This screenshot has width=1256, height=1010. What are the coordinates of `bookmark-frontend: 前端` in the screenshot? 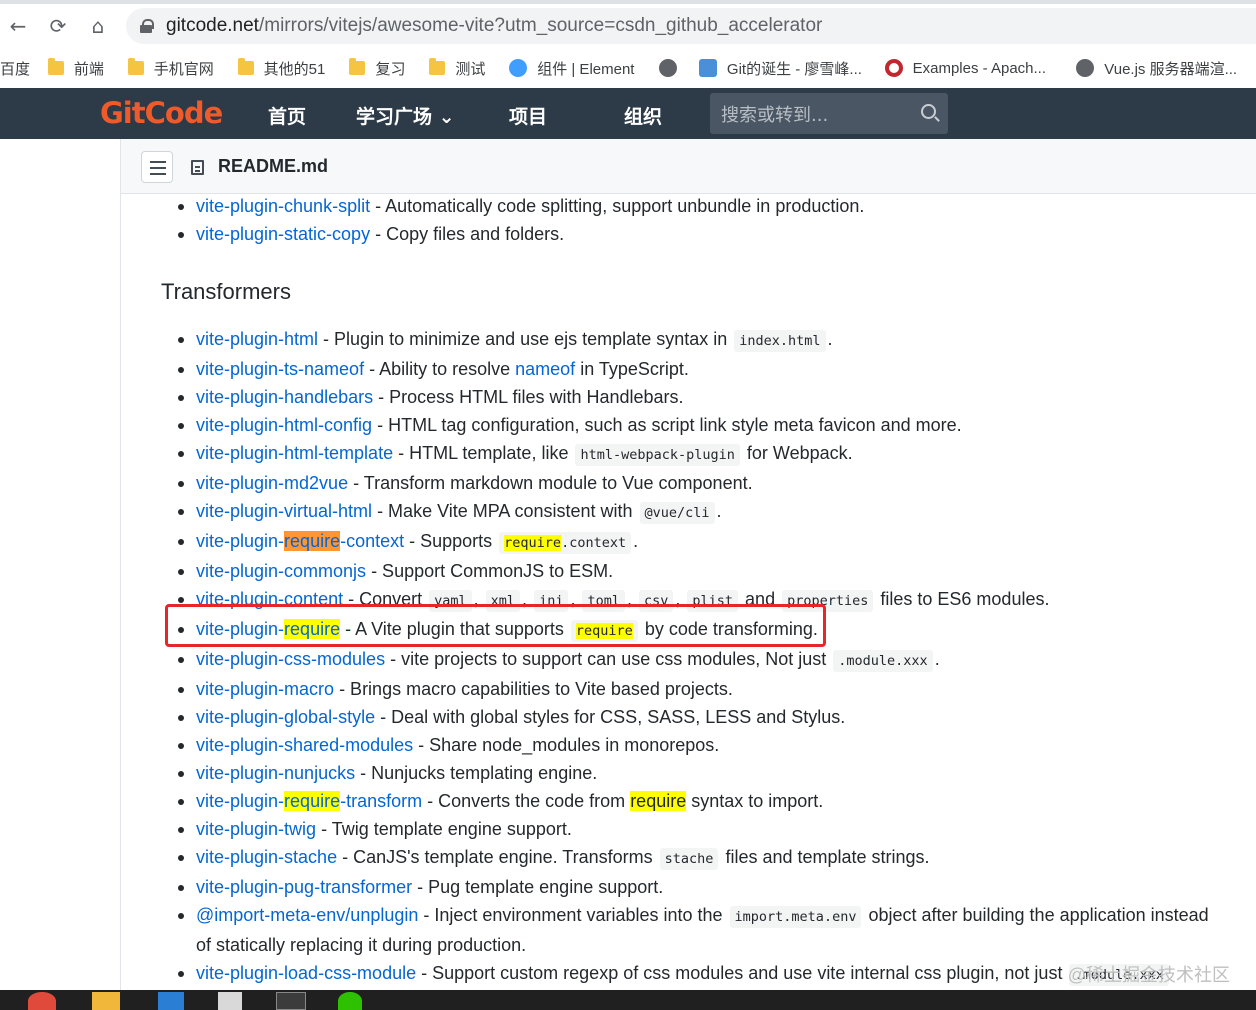 It's located at (87, 68).